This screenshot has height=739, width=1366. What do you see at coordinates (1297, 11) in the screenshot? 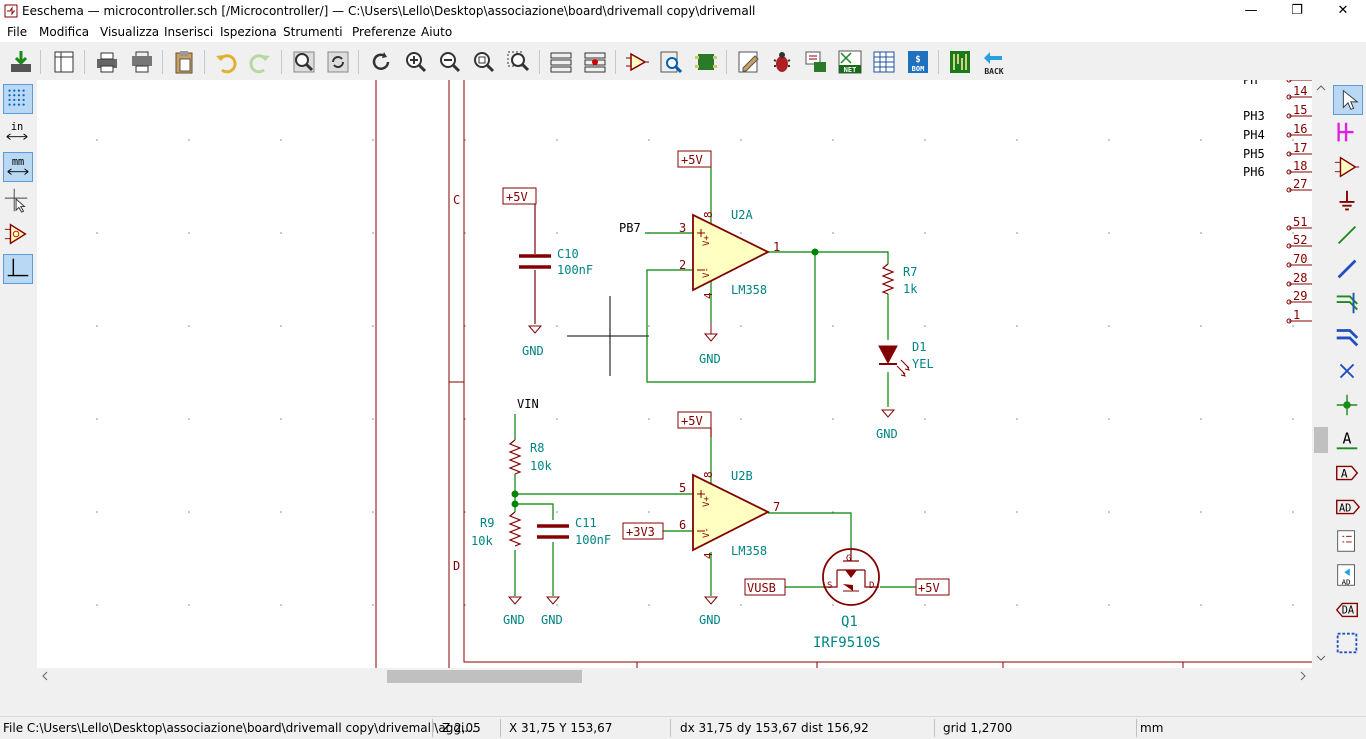
I see `maximize-button: ❐` at bounding box center [1297, 11].